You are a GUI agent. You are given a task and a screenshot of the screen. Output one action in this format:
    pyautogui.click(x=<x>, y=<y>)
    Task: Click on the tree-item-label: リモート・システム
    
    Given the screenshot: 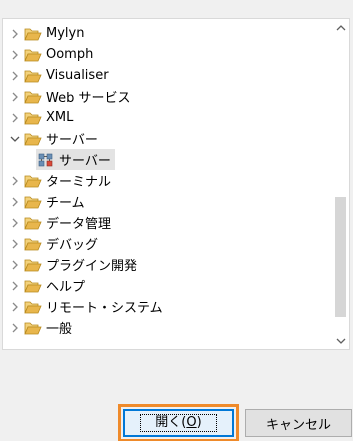 What is the action you would take?
    pyautogui.click(x=104, y=308)
    